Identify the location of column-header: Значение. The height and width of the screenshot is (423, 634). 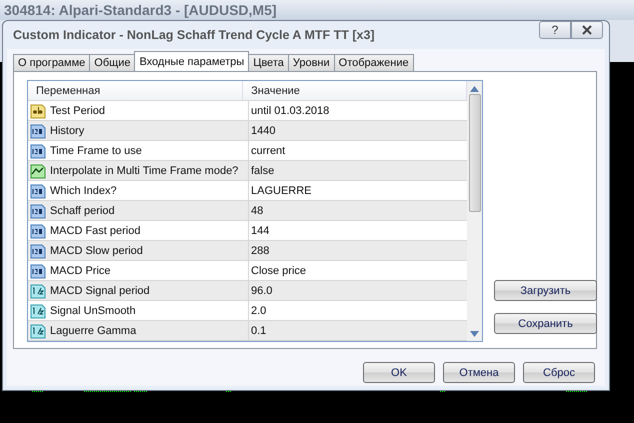
(355, 90).